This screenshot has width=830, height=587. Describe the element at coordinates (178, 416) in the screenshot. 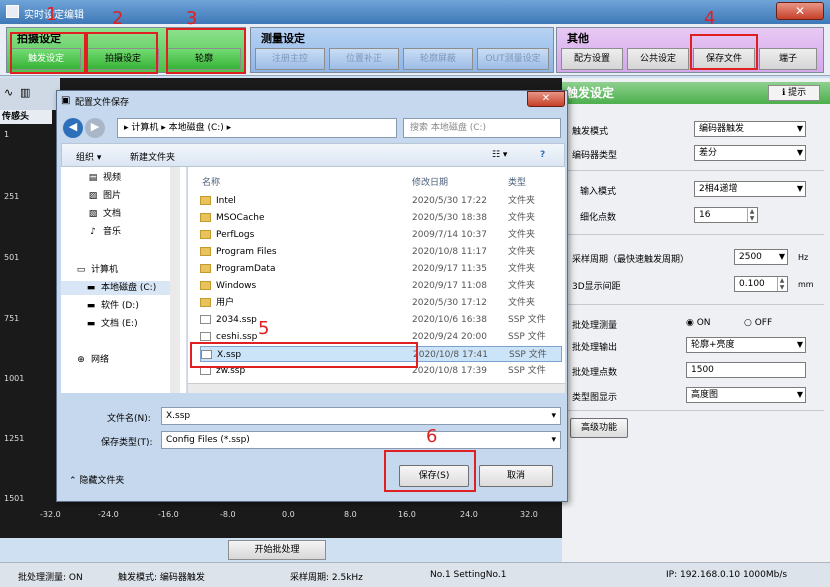

I see `filename-value: X.ssp` at that location.